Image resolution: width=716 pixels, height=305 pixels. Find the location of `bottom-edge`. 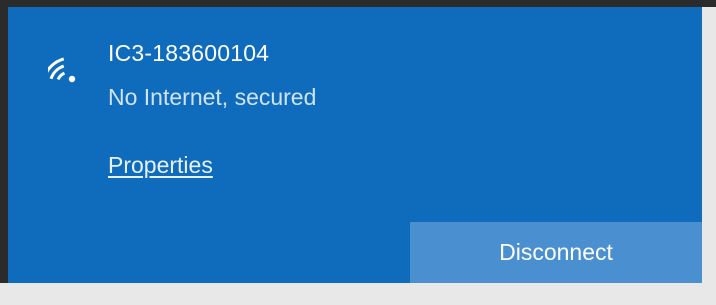

bottom-edge is located at coordinates (358, 294).